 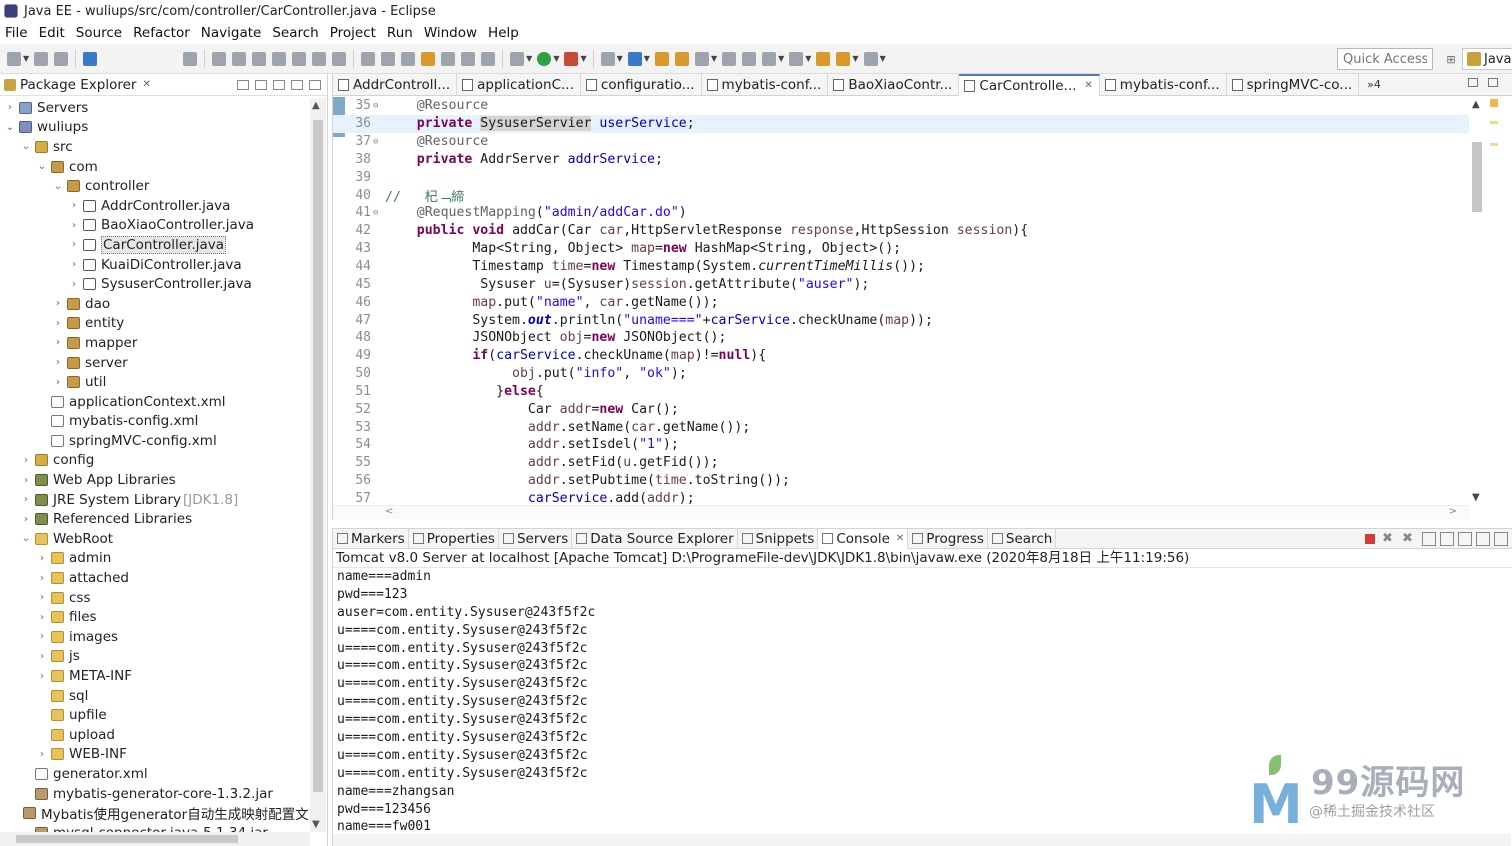 What do you see at coordinates (279, 84) in the screenshot?
I see `view-menu-icon` at bounding box center [279, 84].